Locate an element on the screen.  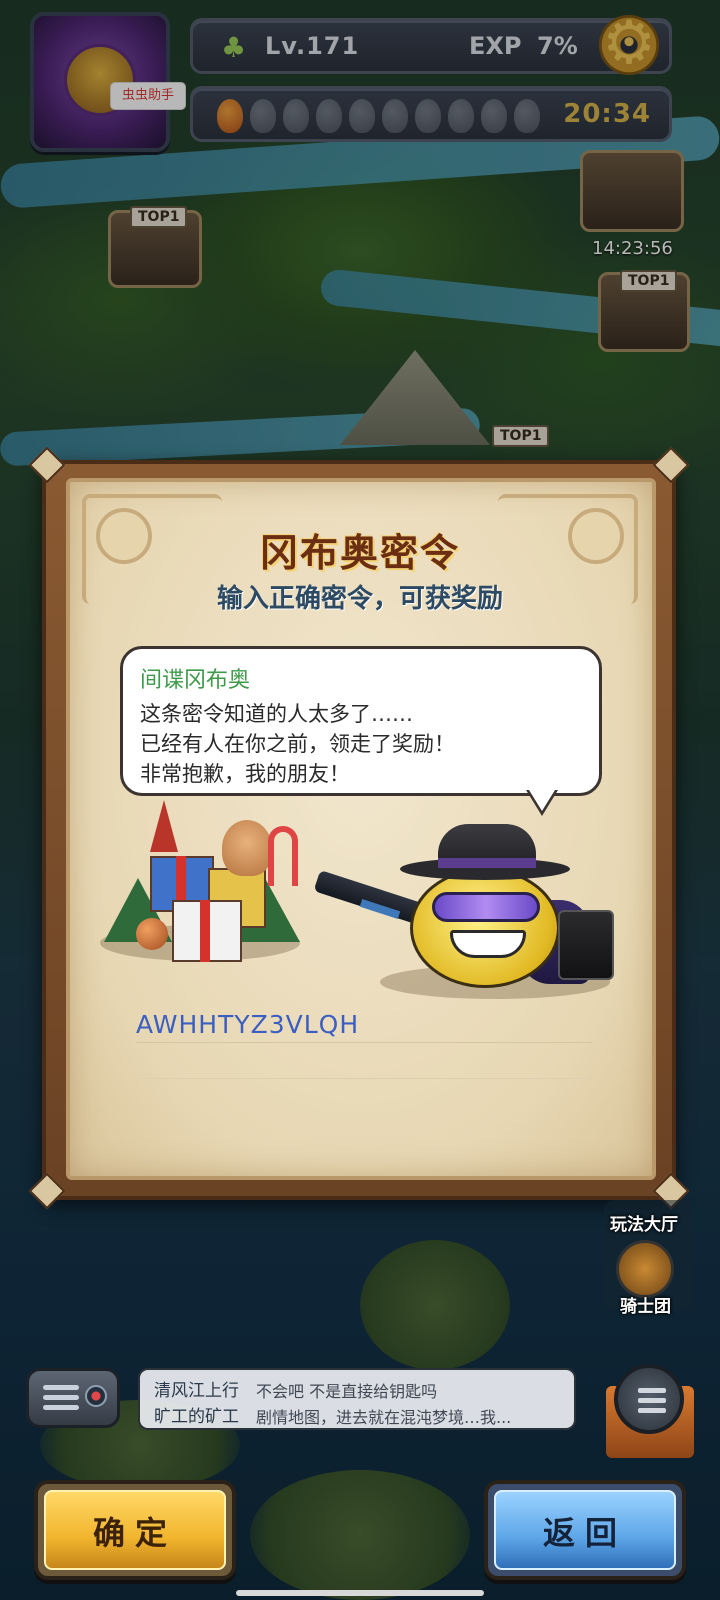
confirm-button-label: 确定 is located at coordinates (135, 1530).